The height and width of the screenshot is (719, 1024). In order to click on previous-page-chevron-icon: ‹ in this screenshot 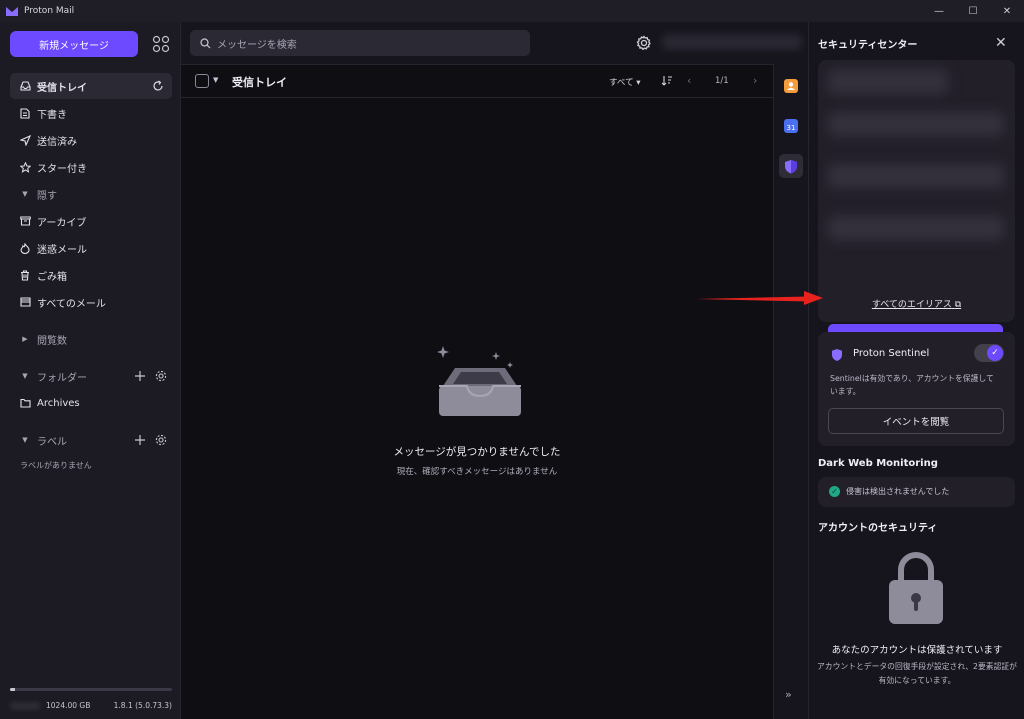, I will do `click(689, 80)`.